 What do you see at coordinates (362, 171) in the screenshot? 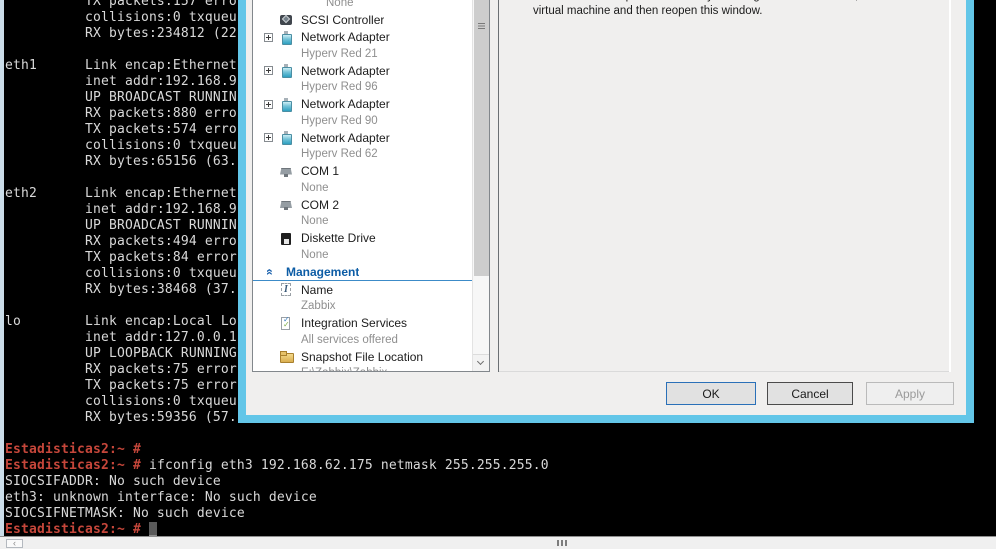
I see `hardware-item-com-1: COM 1` at bounding box center [362, 171].